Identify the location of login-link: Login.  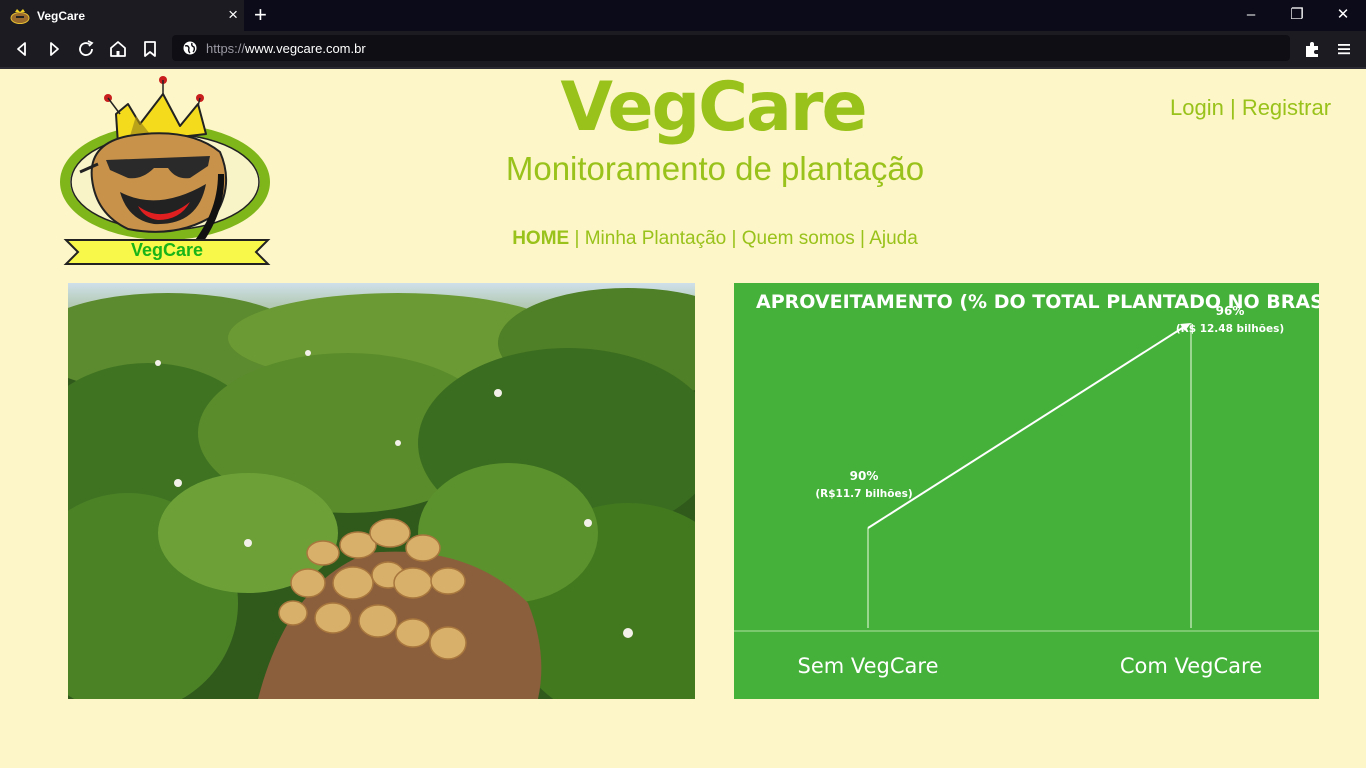
(1197, 107).